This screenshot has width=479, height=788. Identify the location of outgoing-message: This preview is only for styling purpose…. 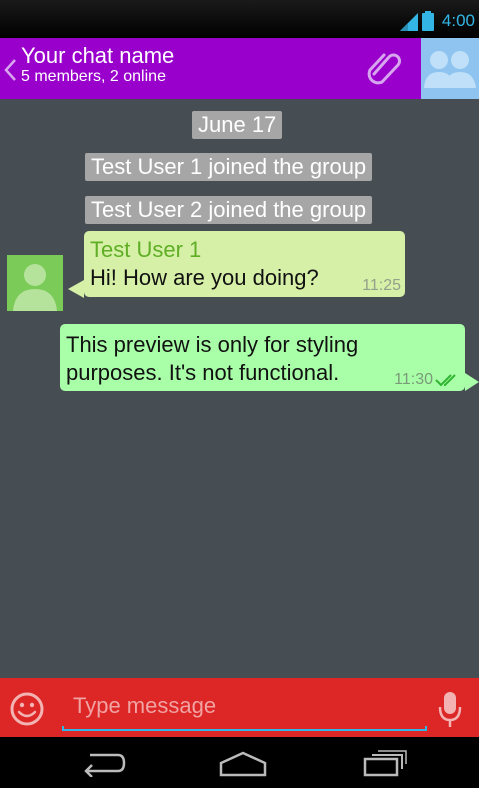
(262, 357).